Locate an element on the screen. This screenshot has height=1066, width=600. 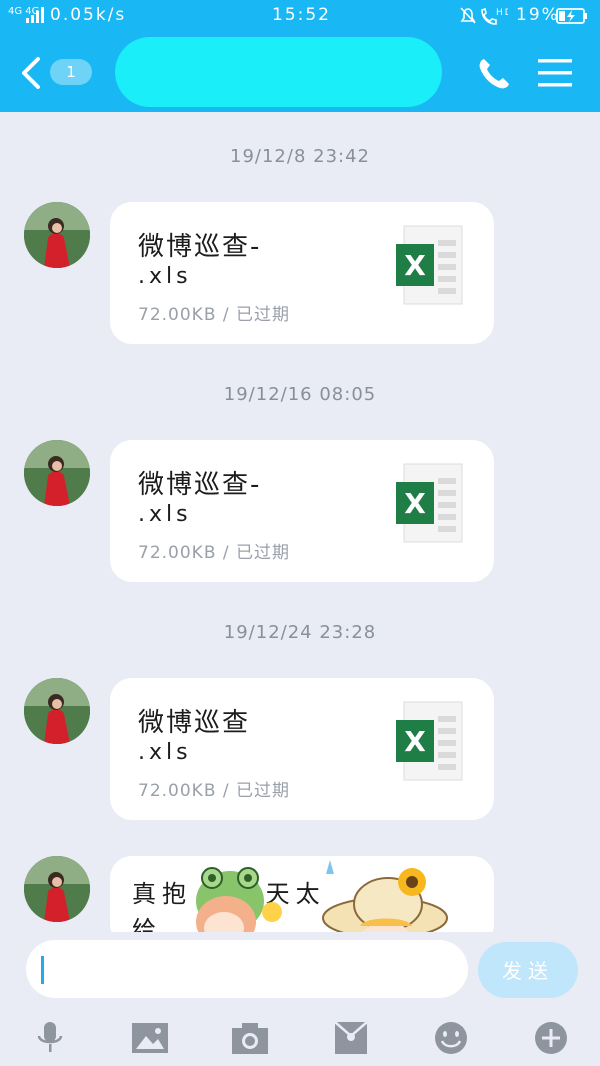
mic-icon is located at coordinates (50, 1038).